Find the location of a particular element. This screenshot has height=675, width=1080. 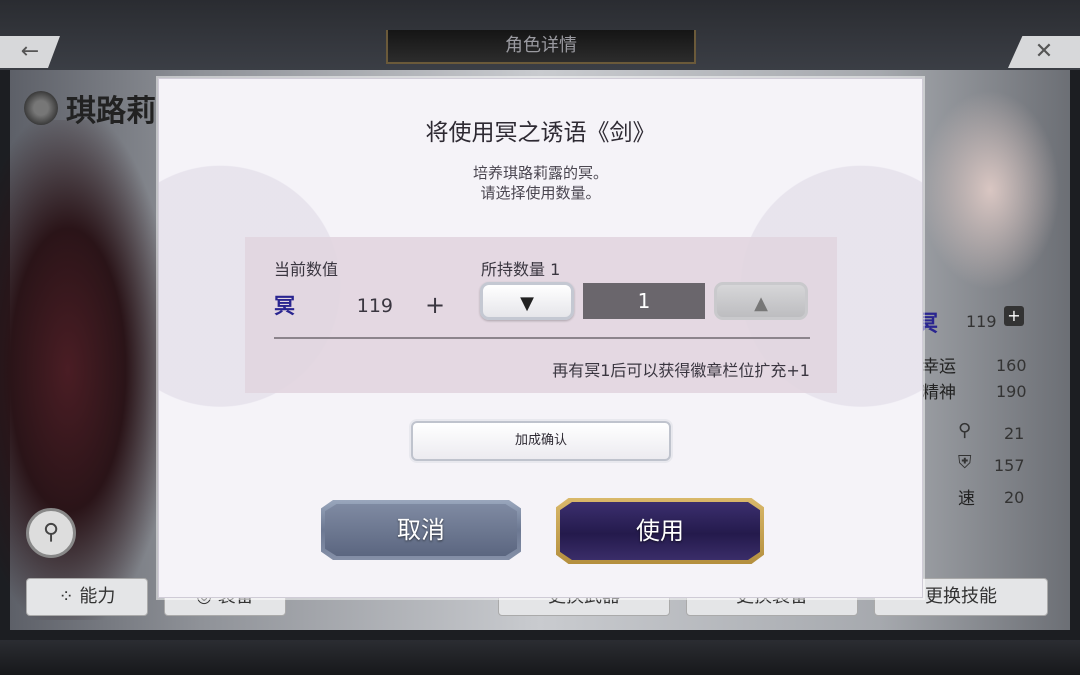

speed-label: 速 is located at coordinates (966, 499).